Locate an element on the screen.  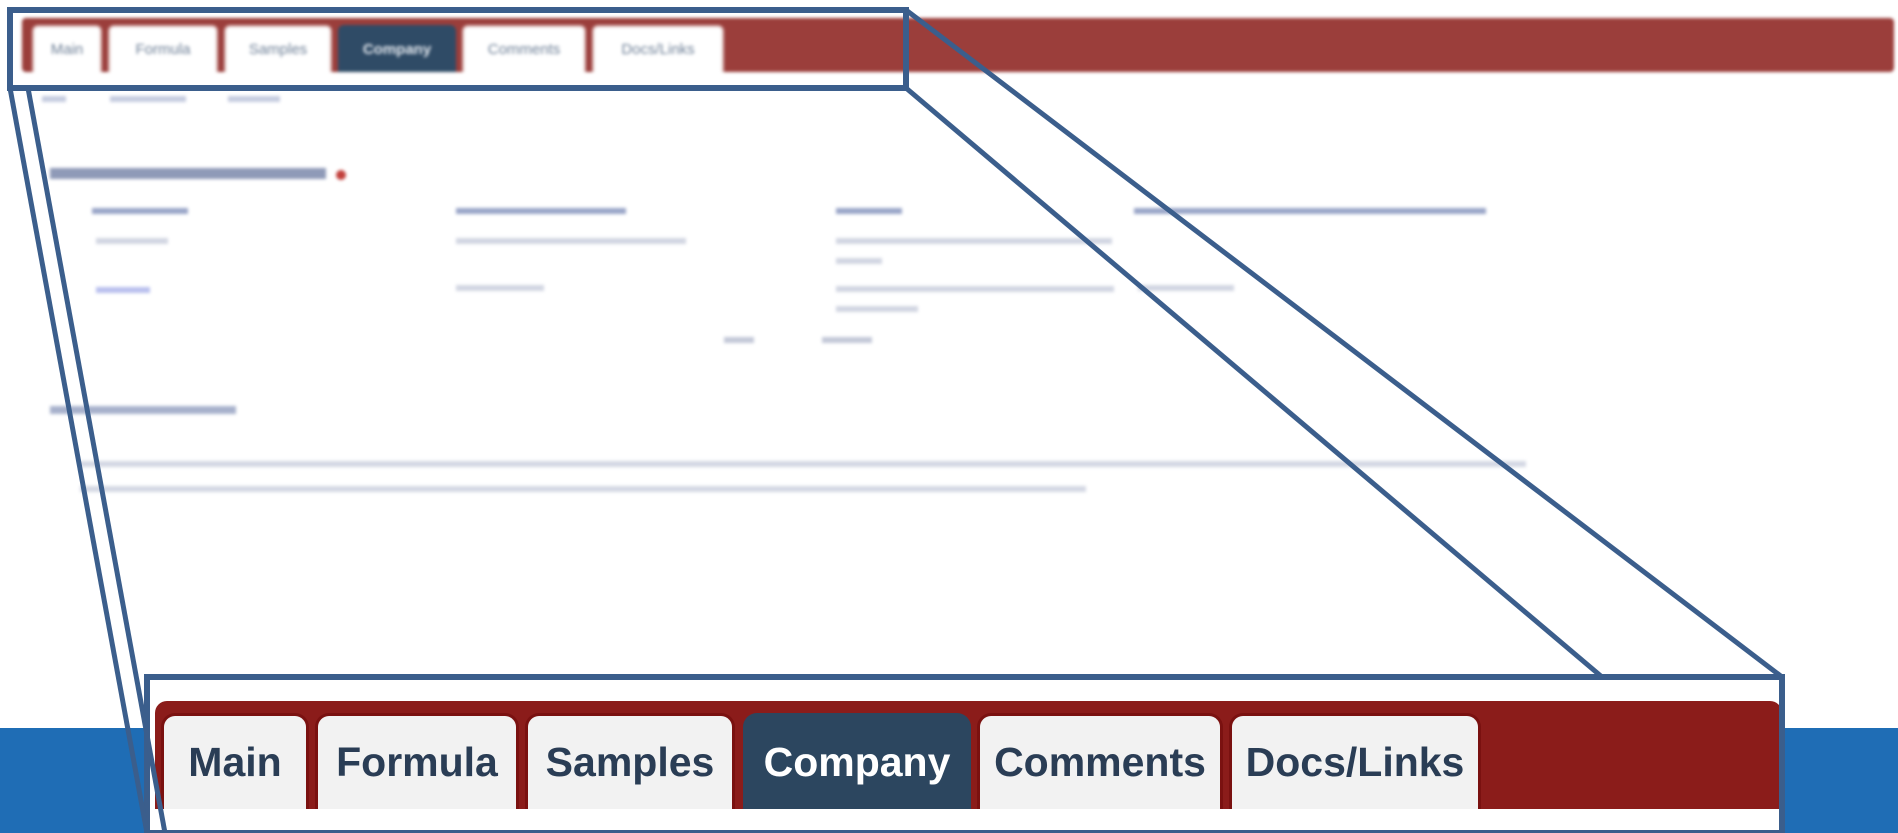
tab-main: Main is located at coordinates (235, 761).